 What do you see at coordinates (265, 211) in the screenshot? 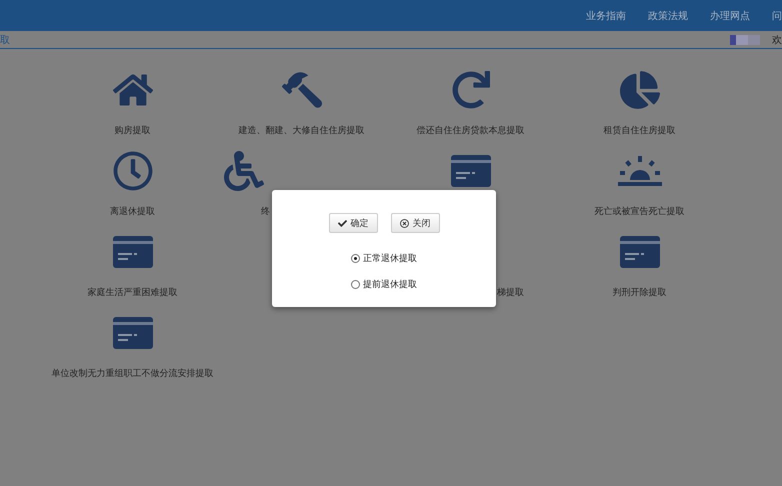
I see `service-label: 终` at bounding box center [265, 211].